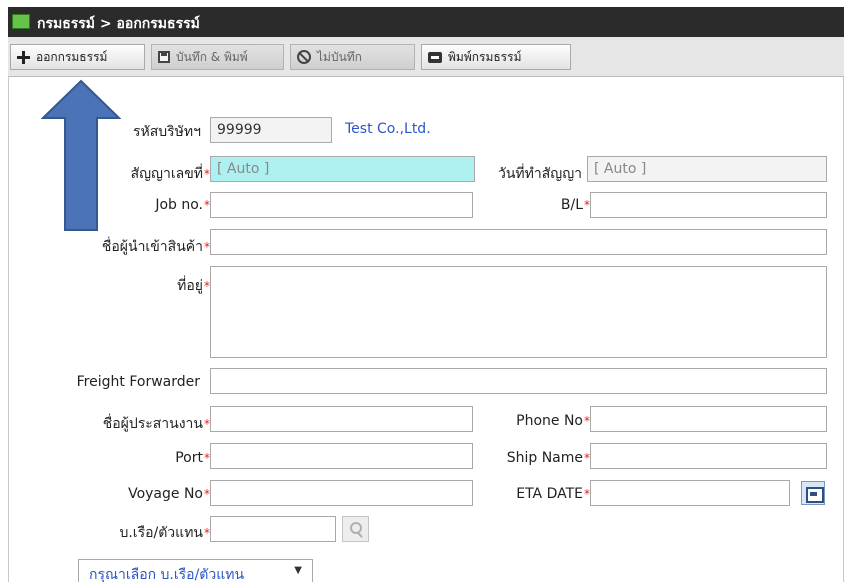 Image resolution: width=851 pixels, height=582 pixels. Describe the element at coordinates (518, 381) in the screenshot. I see `forwarder-field` at that location.